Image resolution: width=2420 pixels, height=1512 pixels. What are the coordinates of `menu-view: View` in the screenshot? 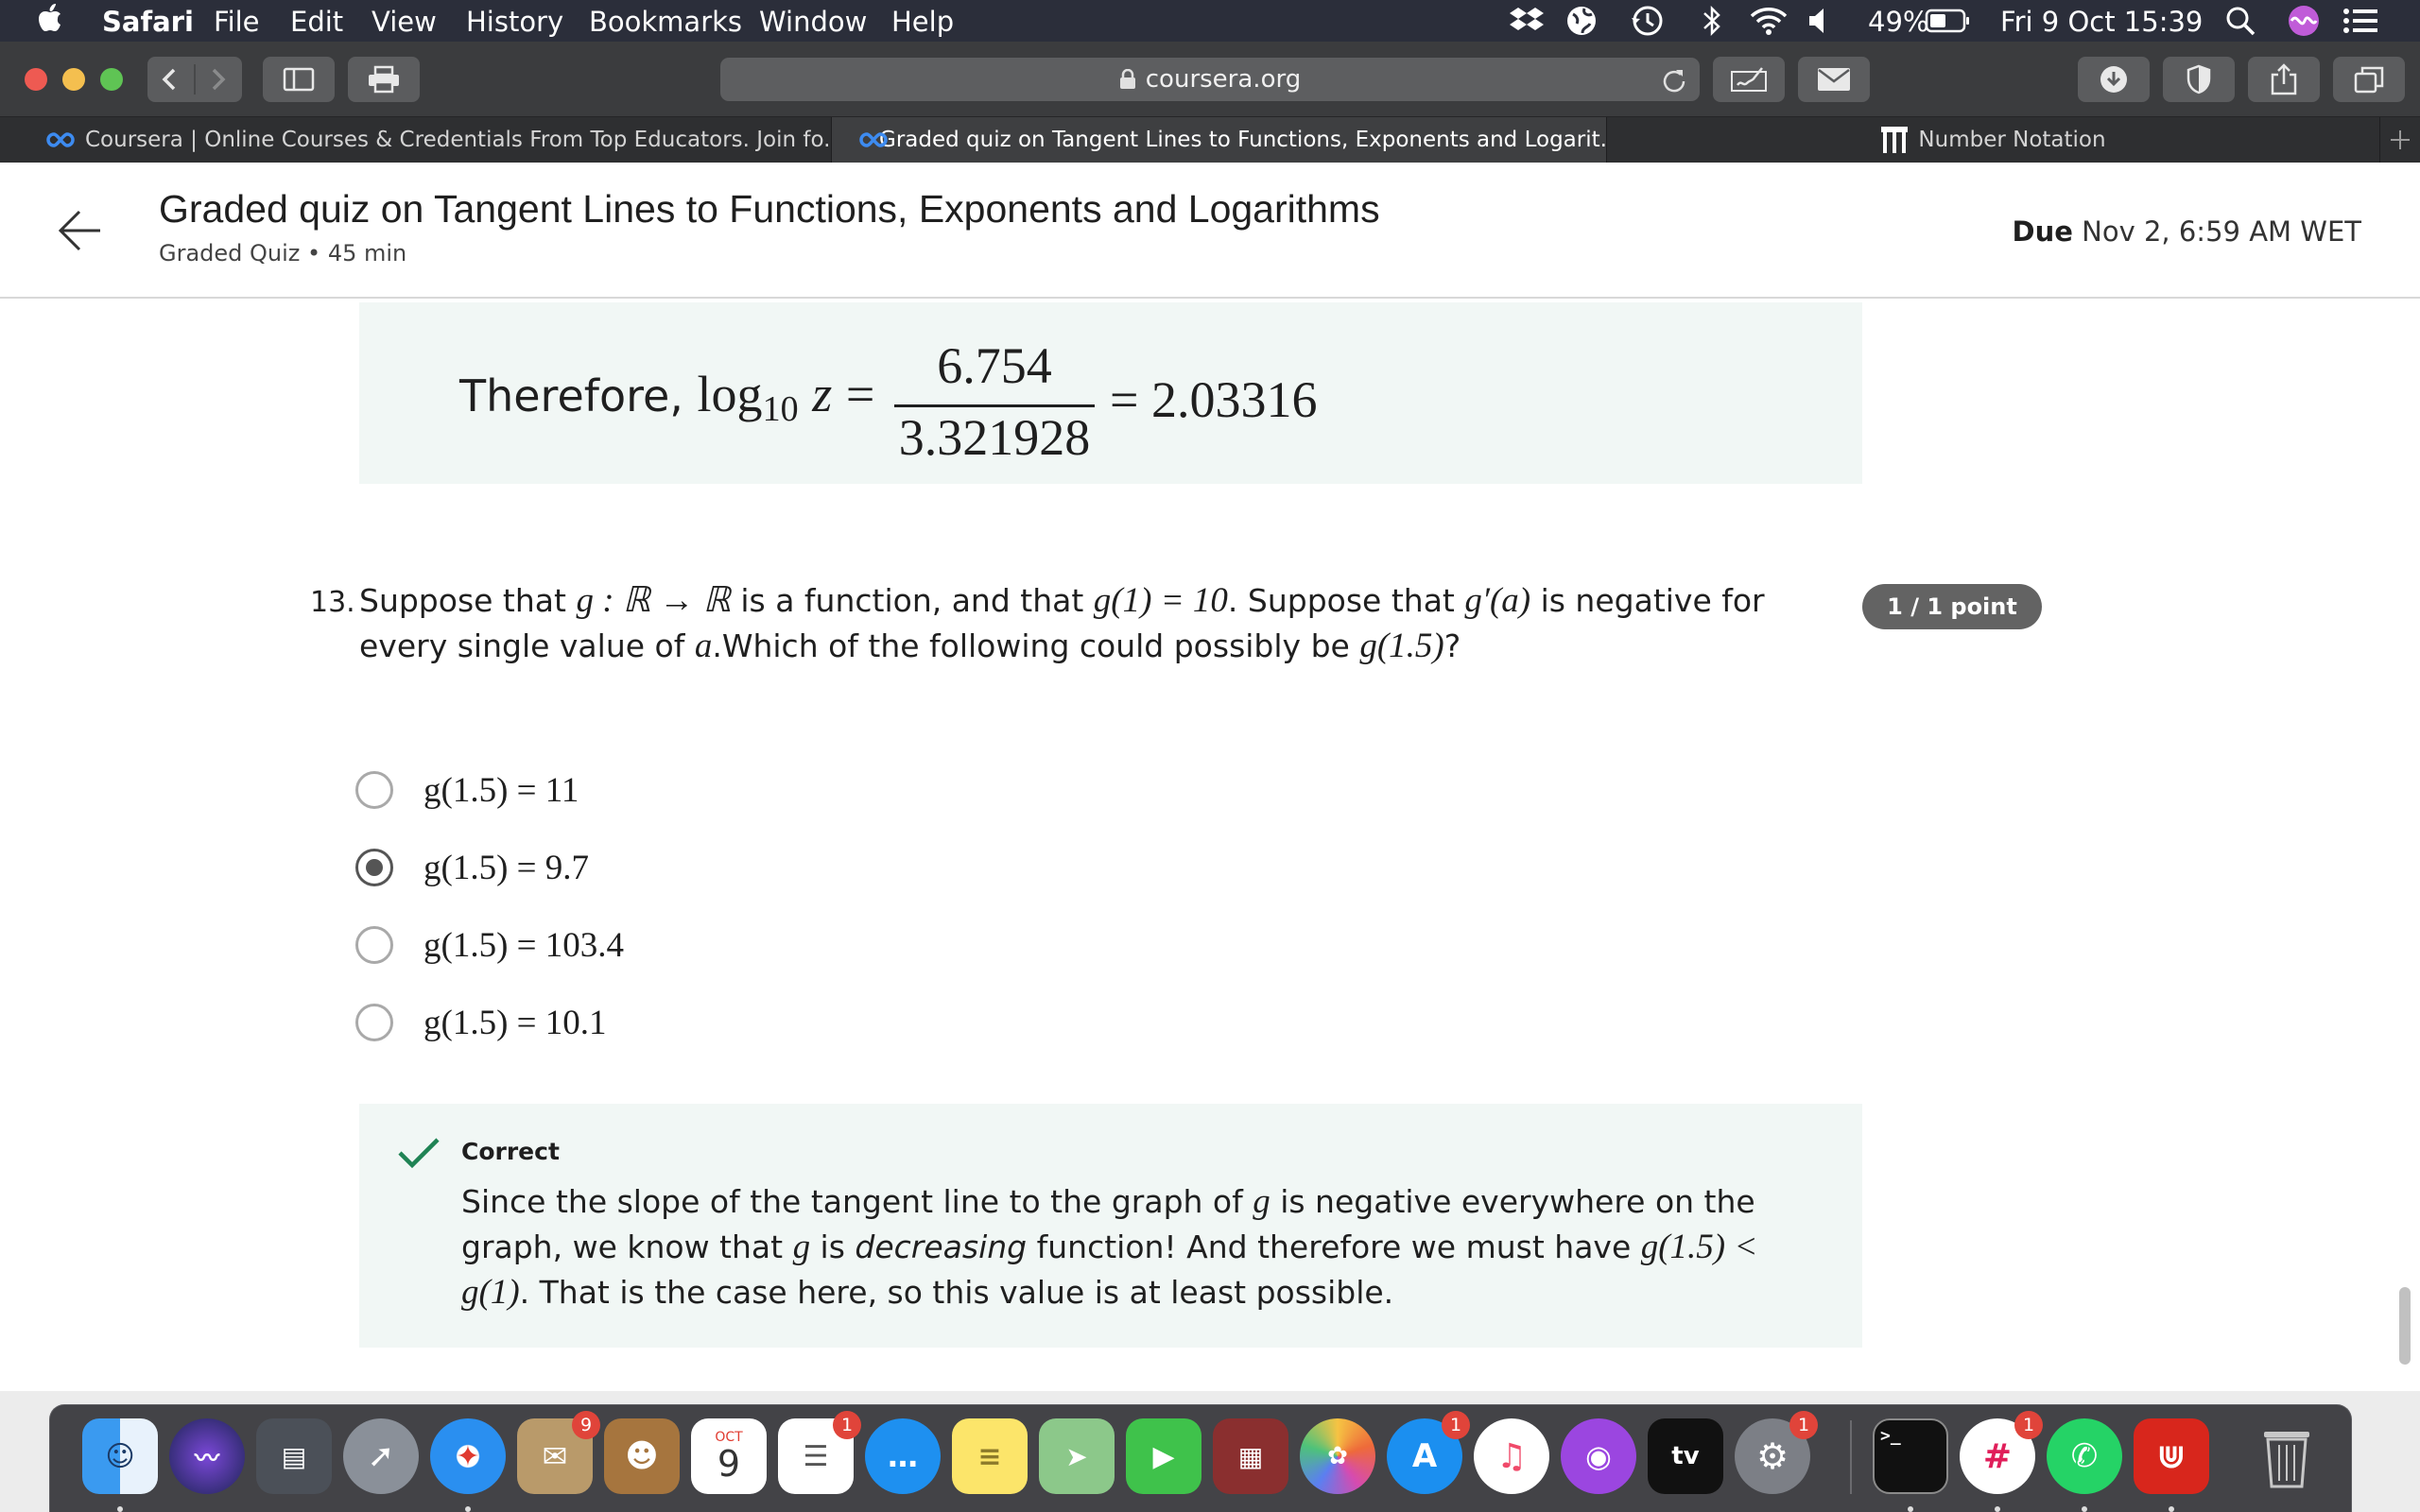 It's located at (405, 22).